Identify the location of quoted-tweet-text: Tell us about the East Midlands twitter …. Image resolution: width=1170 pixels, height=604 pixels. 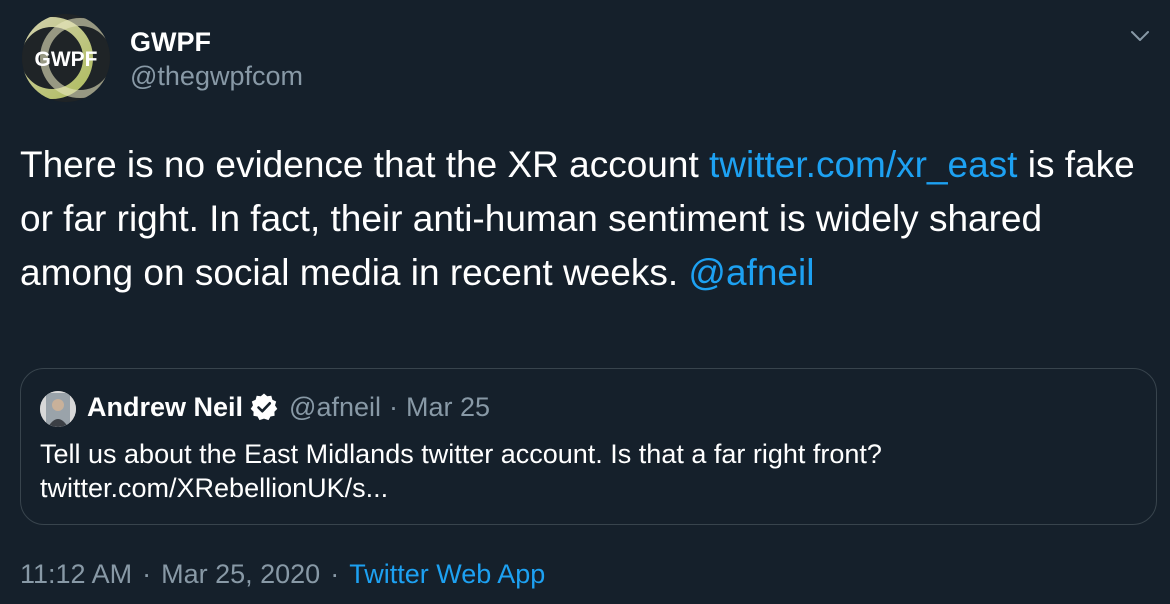
(585, 471).